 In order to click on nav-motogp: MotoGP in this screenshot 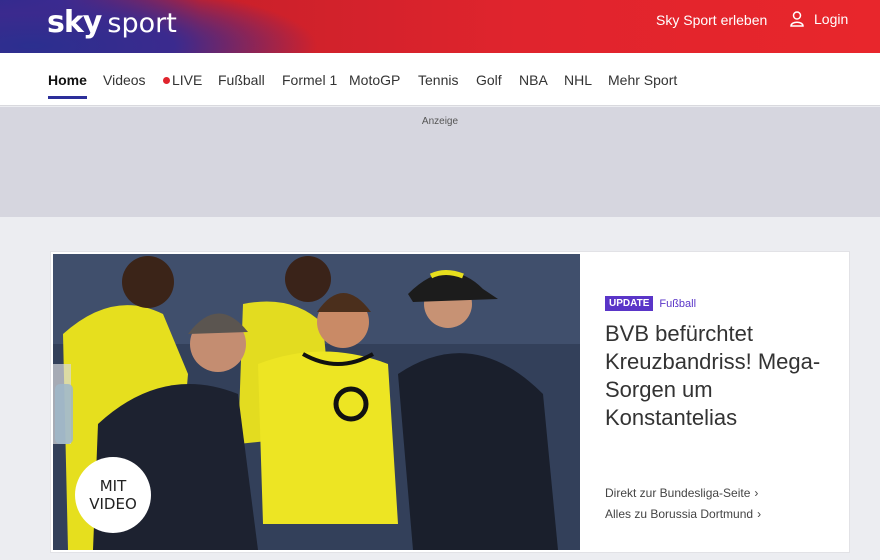, I will do `click(374, 80)`.